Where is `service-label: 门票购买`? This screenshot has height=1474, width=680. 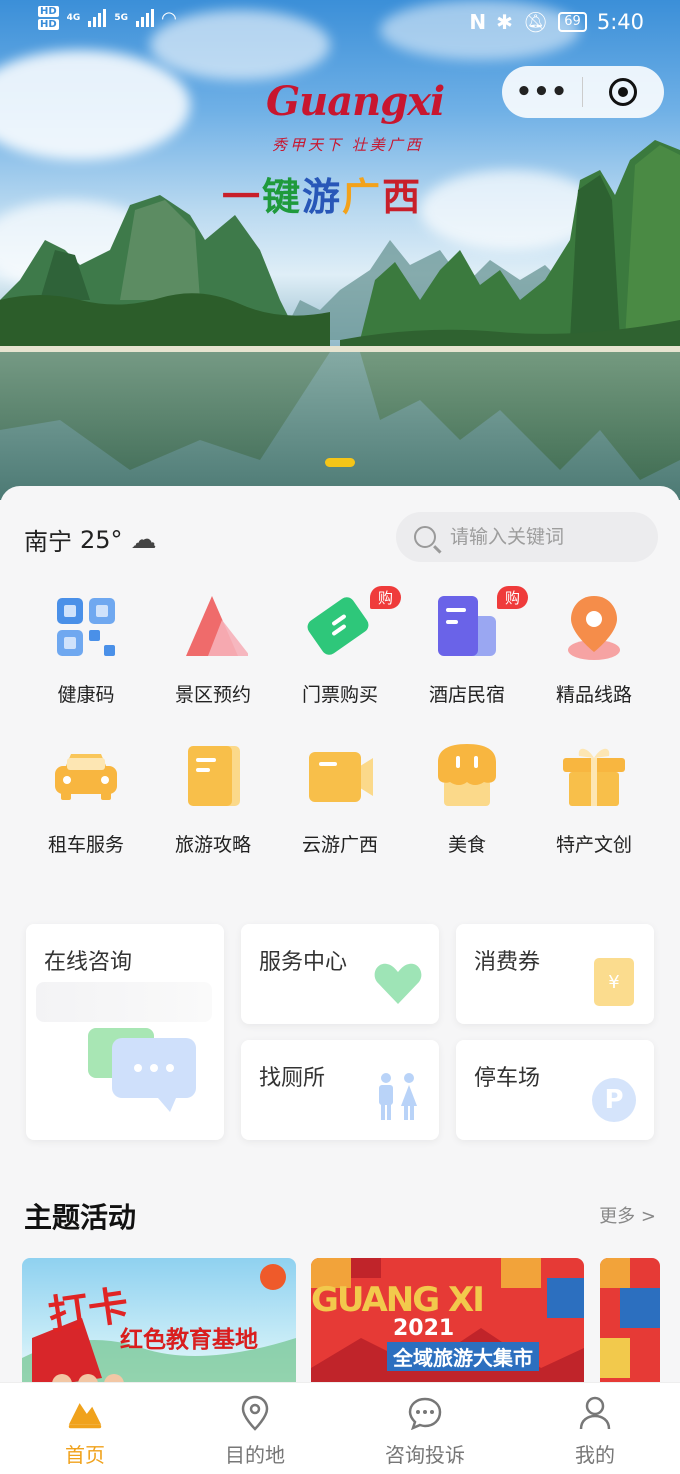 service-label: 门票购买 is located at coordinates (339, 695).